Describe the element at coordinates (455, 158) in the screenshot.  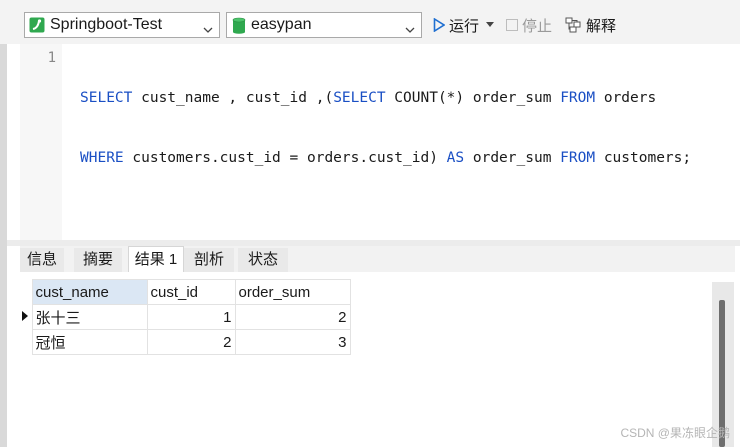
I see `sql-keyword: AS` at that location.